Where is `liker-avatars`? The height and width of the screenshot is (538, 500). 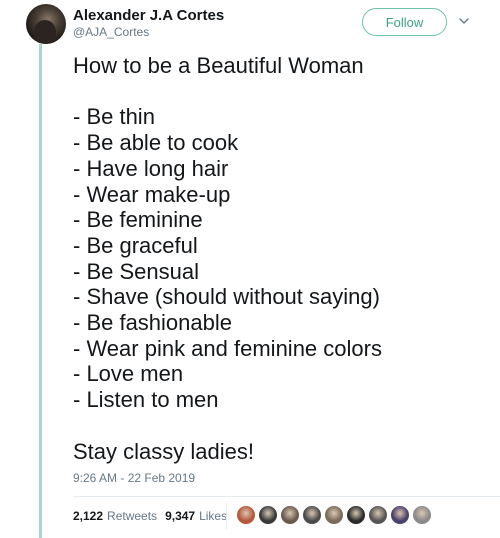
liker-avatars is located at coordinates (334, 515).